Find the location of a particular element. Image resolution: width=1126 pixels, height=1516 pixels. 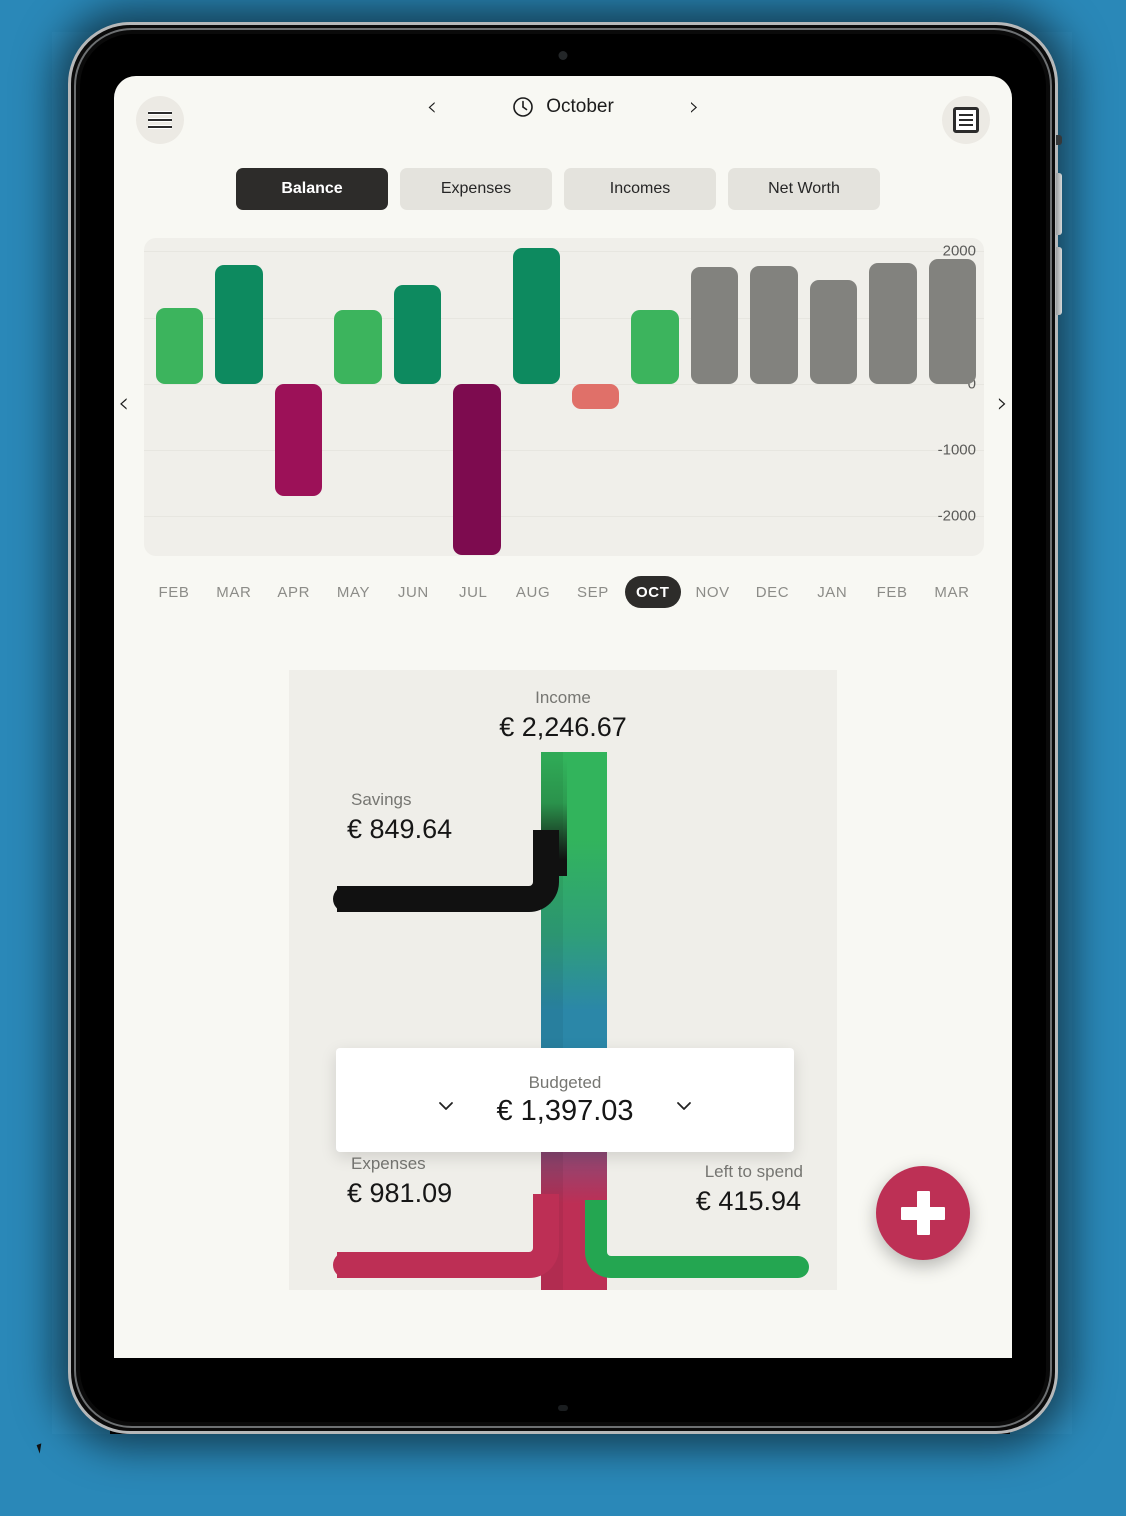

power-button is located at coordinates (1059, 140).